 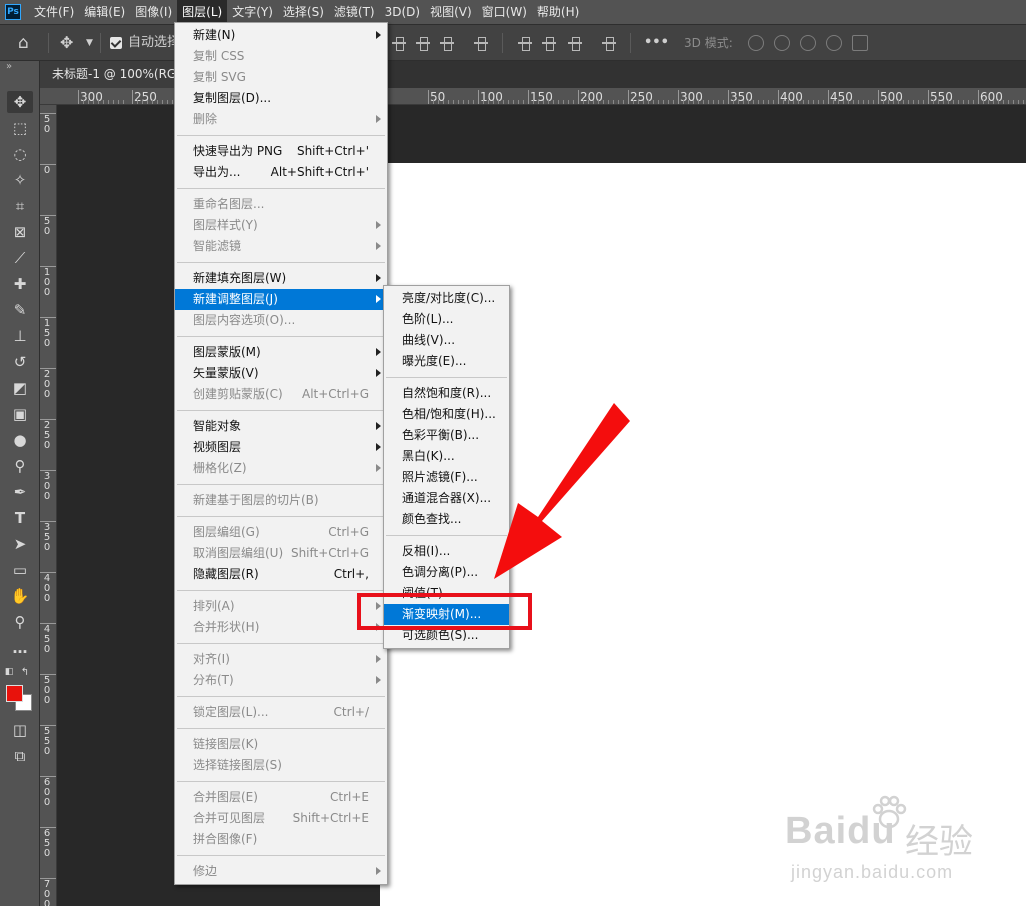 I want to click on menu-2: 图像(I), so click(x=153, y=12).